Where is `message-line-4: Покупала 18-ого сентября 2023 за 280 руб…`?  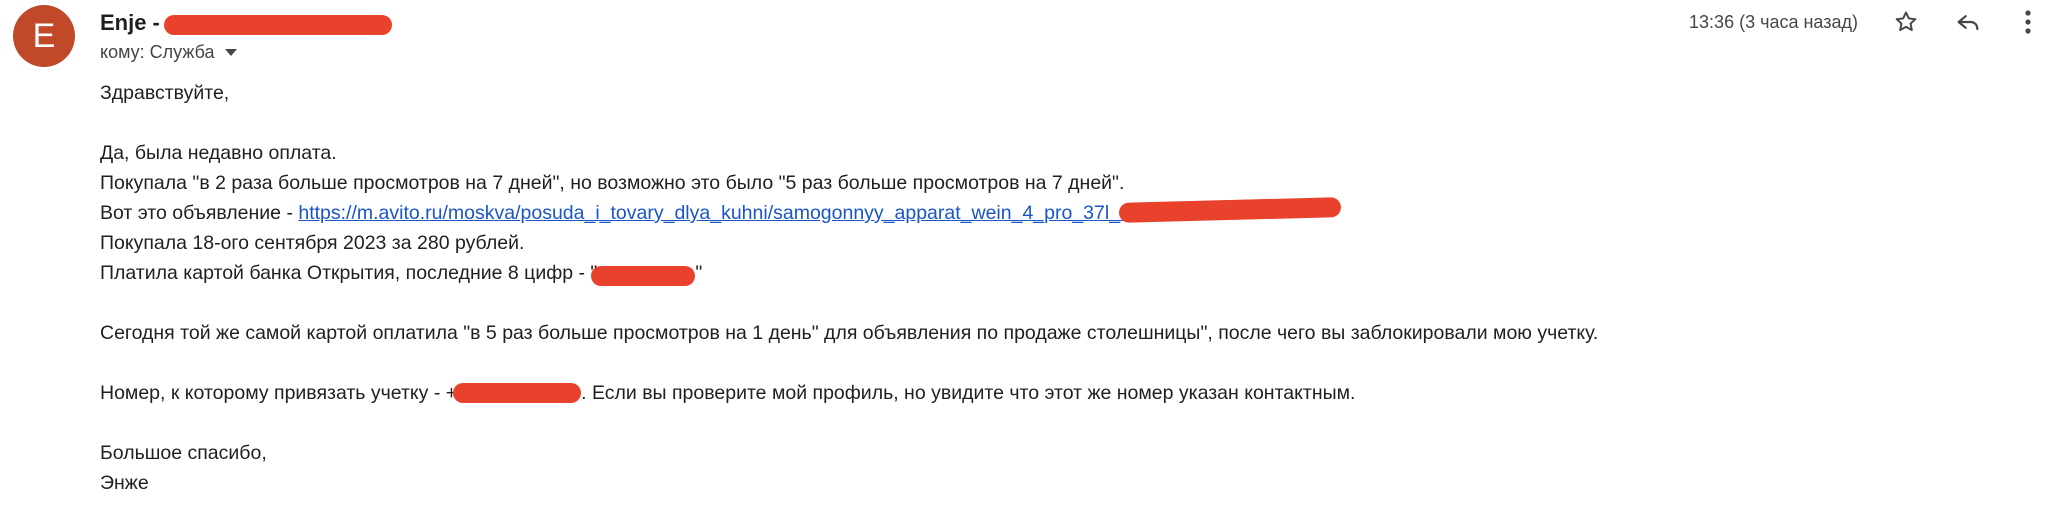 message-line-4: Покупала 18-ого сентября 2023 за 280 руб… is located at coordinates (312, 243).